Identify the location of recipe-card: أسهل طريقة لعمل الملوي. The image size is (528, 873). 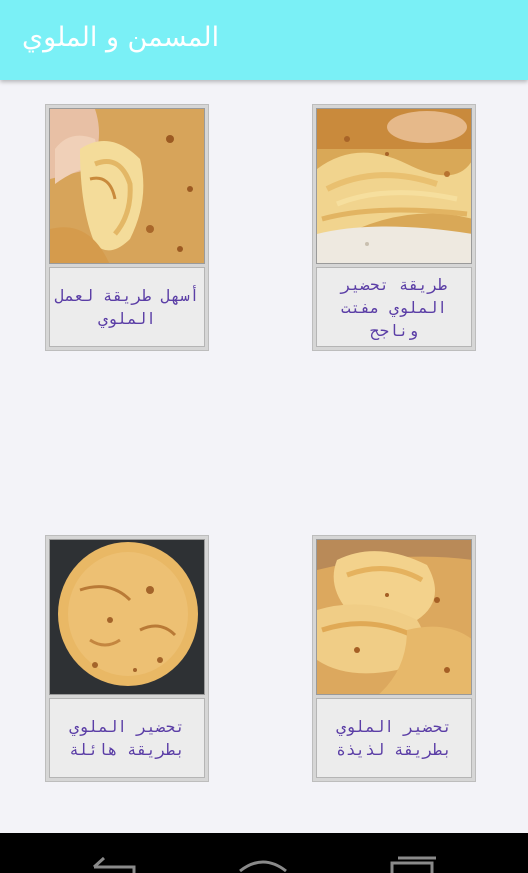
(127, 227).